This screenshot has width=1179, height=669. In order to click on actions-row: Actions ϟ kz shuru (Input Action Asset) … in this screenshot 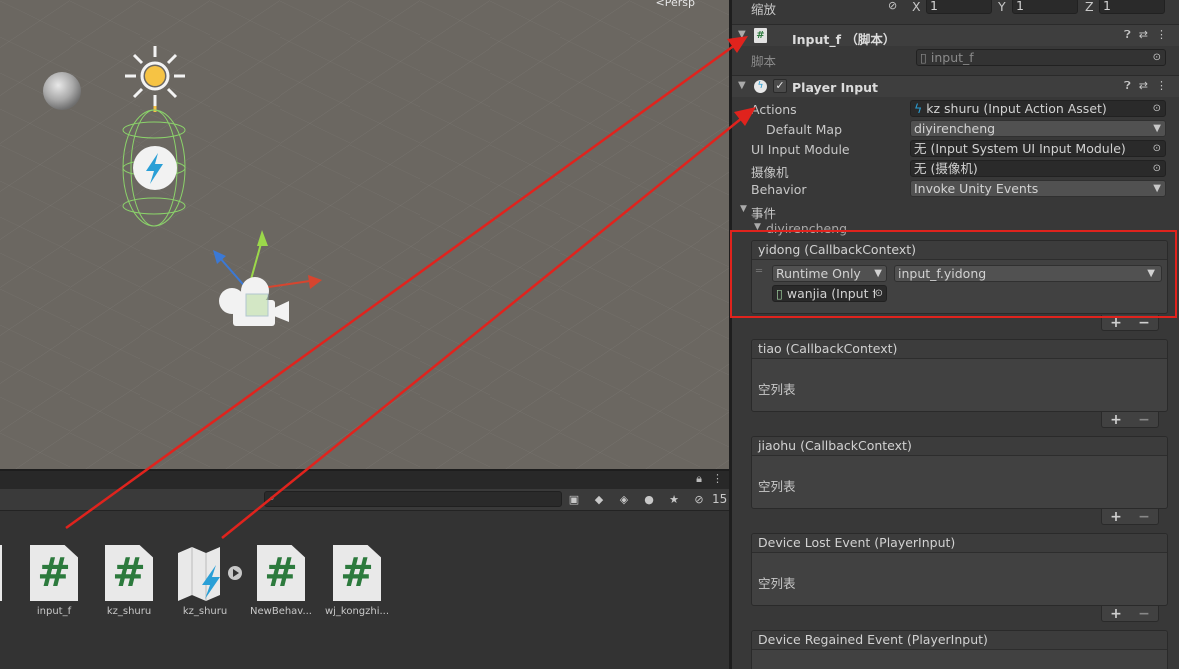, I will do `click(955, 109)`.